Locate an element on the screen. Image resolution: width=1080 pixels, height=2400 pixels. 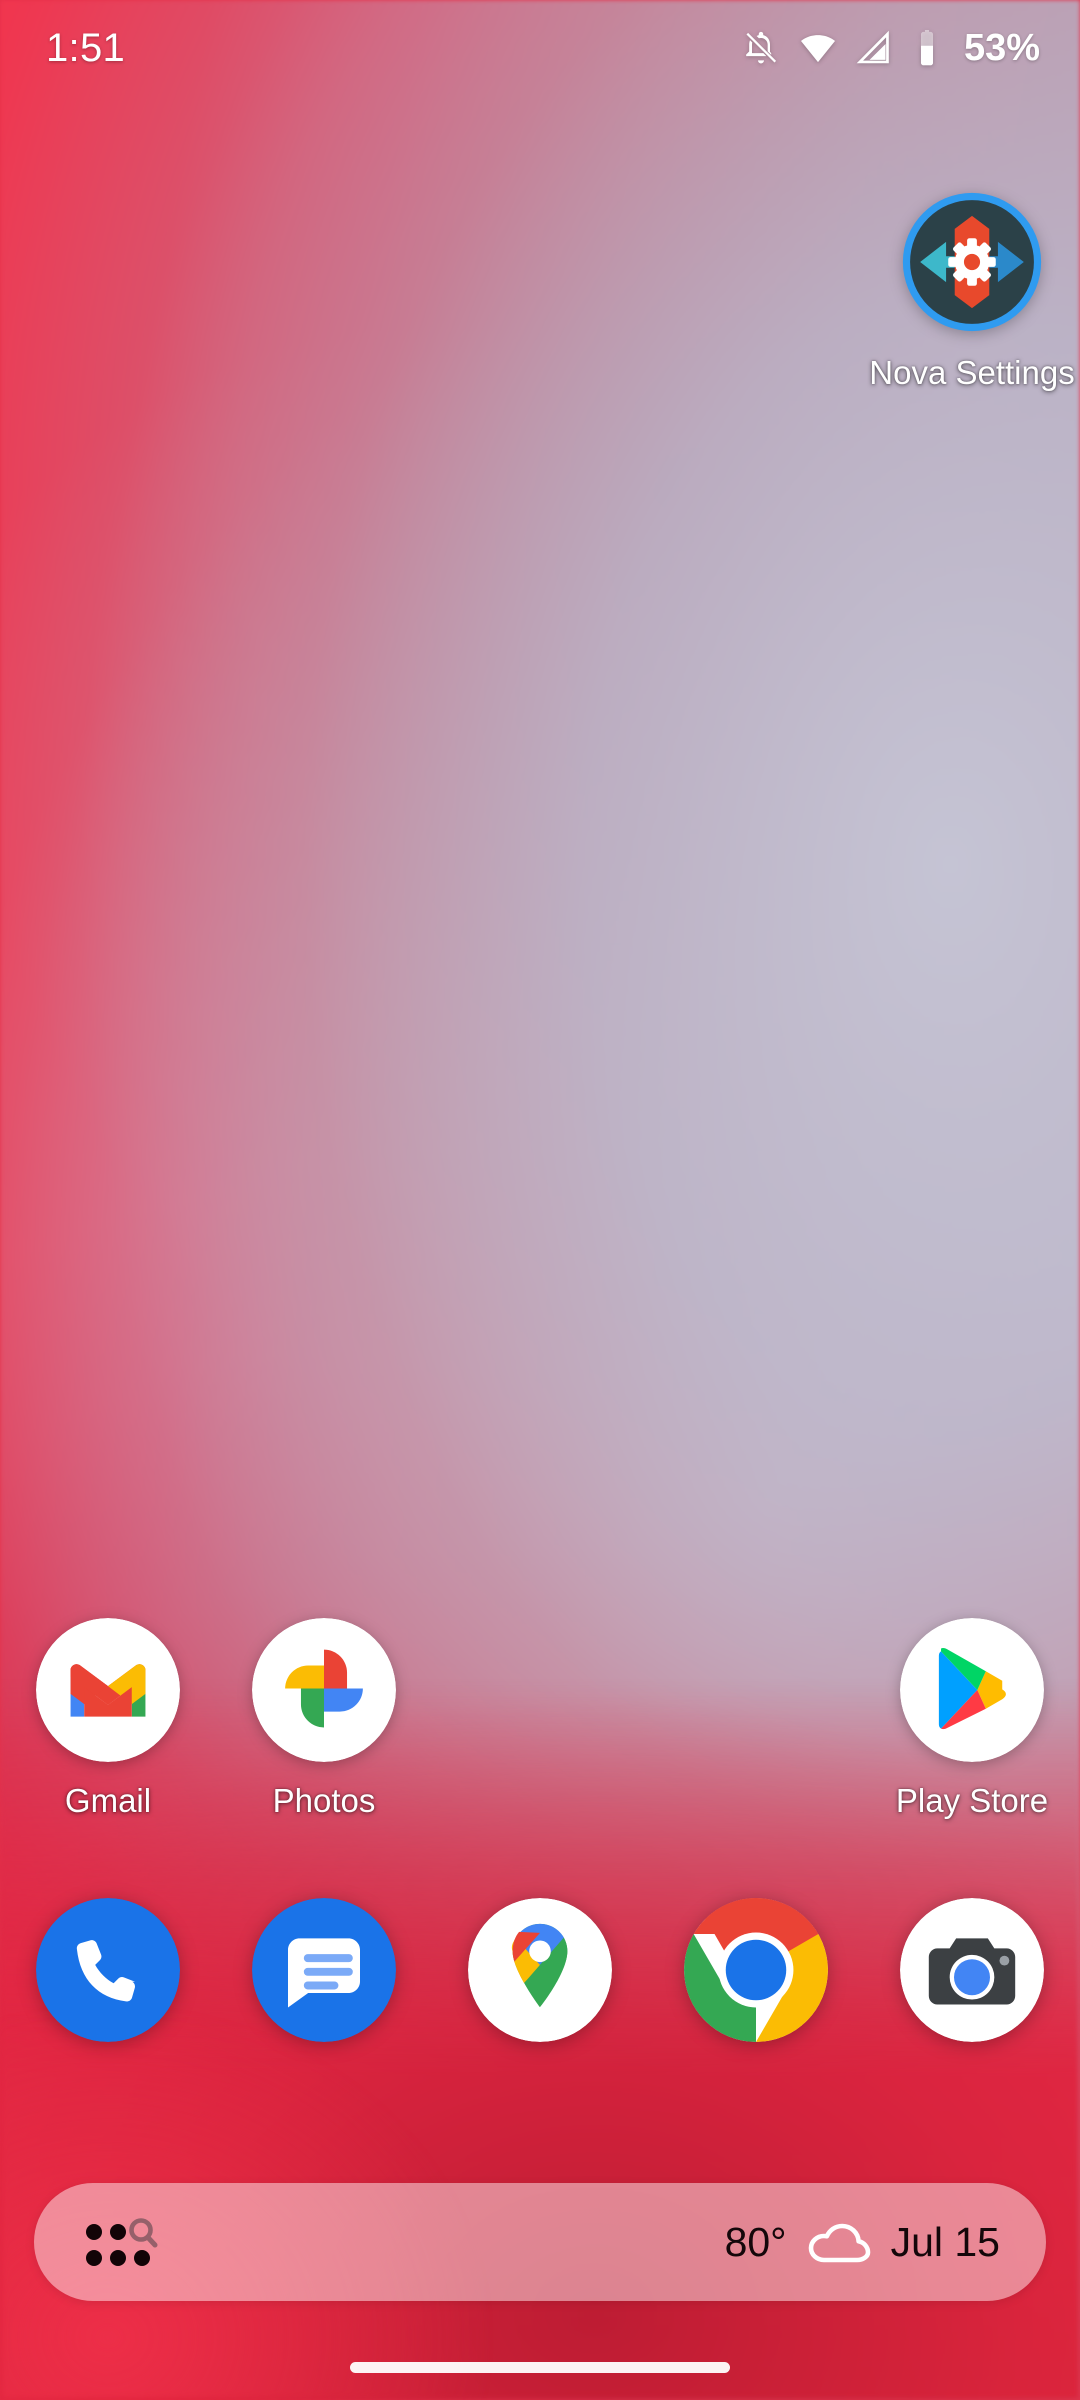
home-row-apps: Gmail Photos Play Store is located at coordinates (540, 1719).